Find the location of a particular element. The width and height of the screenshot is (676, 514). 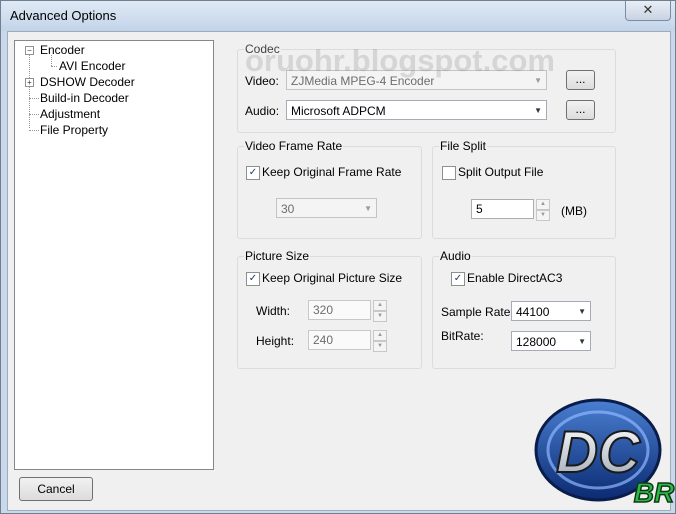

split-output-label: Split Output File is located at coordinates (500, 172).